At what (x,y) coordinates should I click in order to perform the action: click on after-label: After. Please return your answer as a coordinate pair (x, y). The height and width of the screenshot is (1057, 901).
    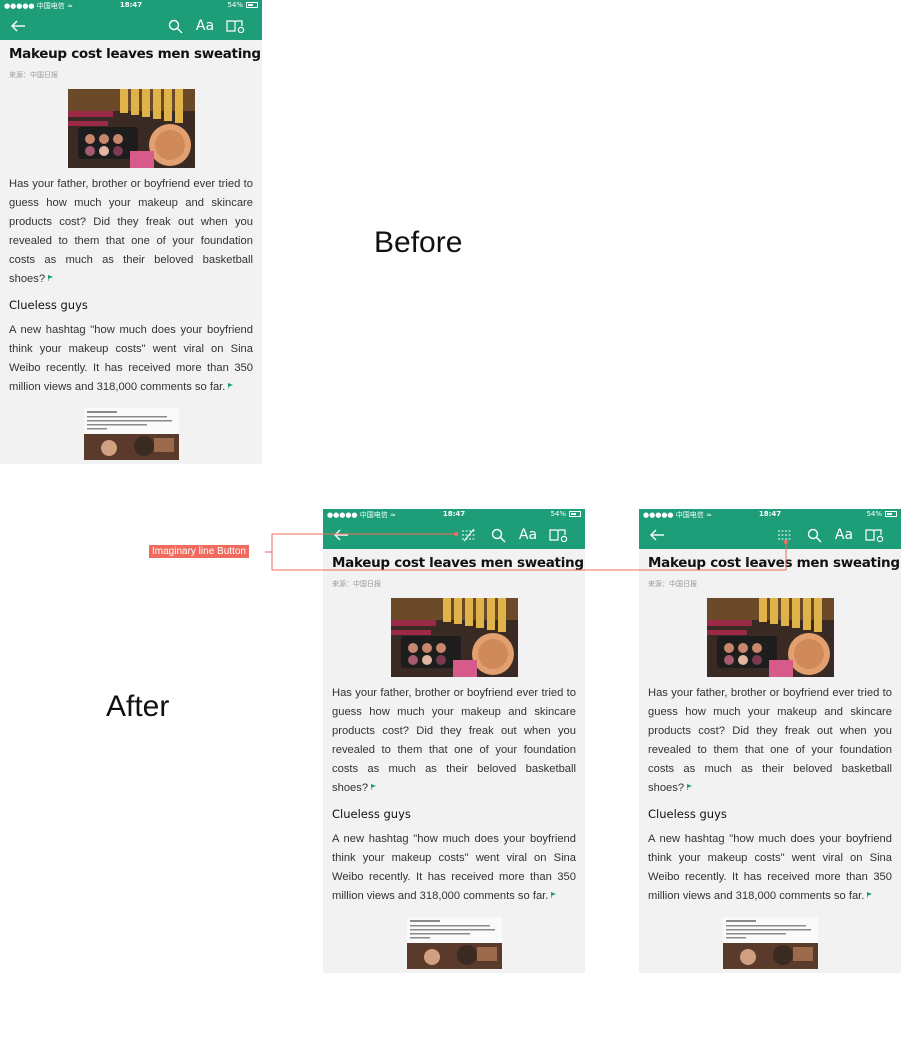
    Looking at the image, I should click on (138, 706).